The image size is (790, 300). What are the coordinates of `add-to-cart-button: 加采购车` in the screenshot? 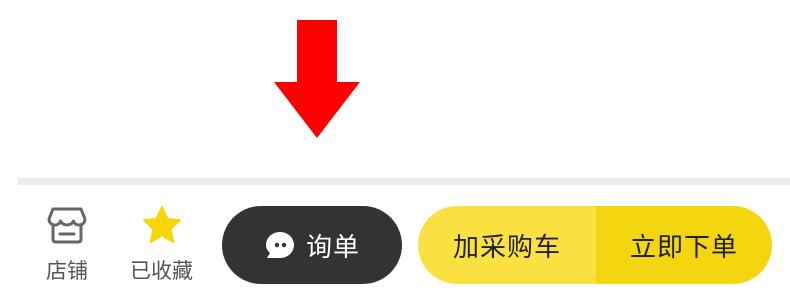 It's located at (507, 245).